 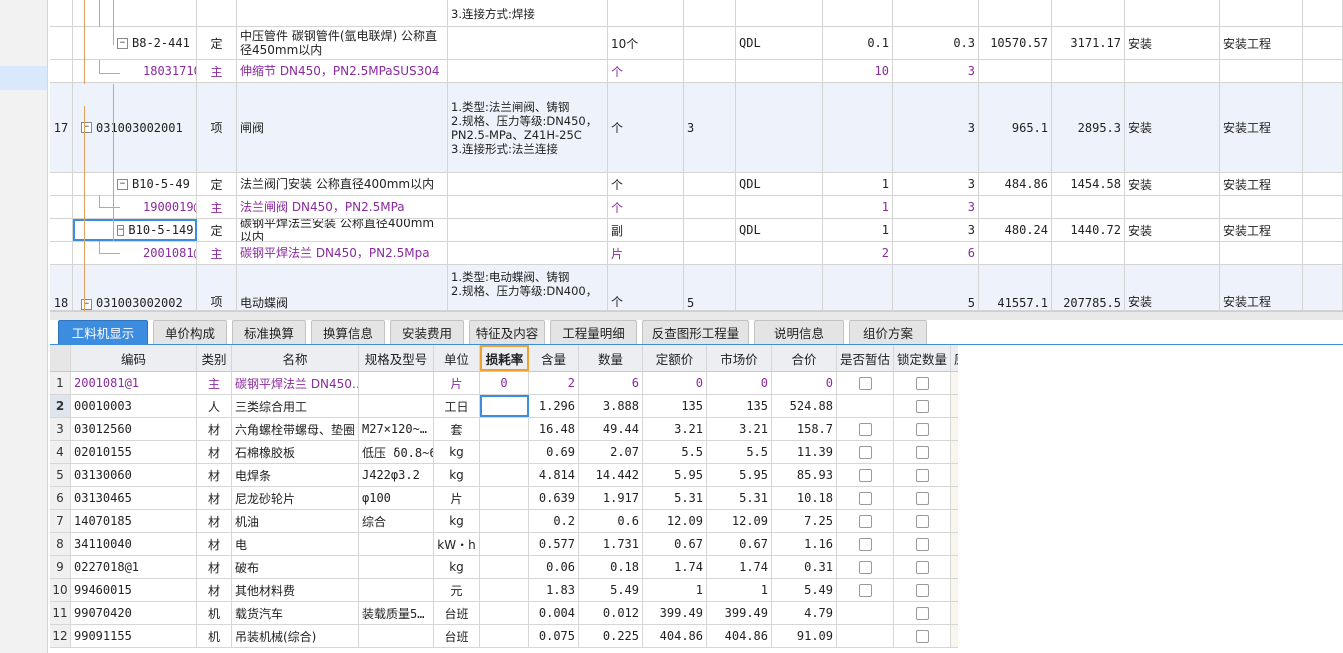 I want to click on resource-cell-base: 399.49, so click(x=675, y=613).